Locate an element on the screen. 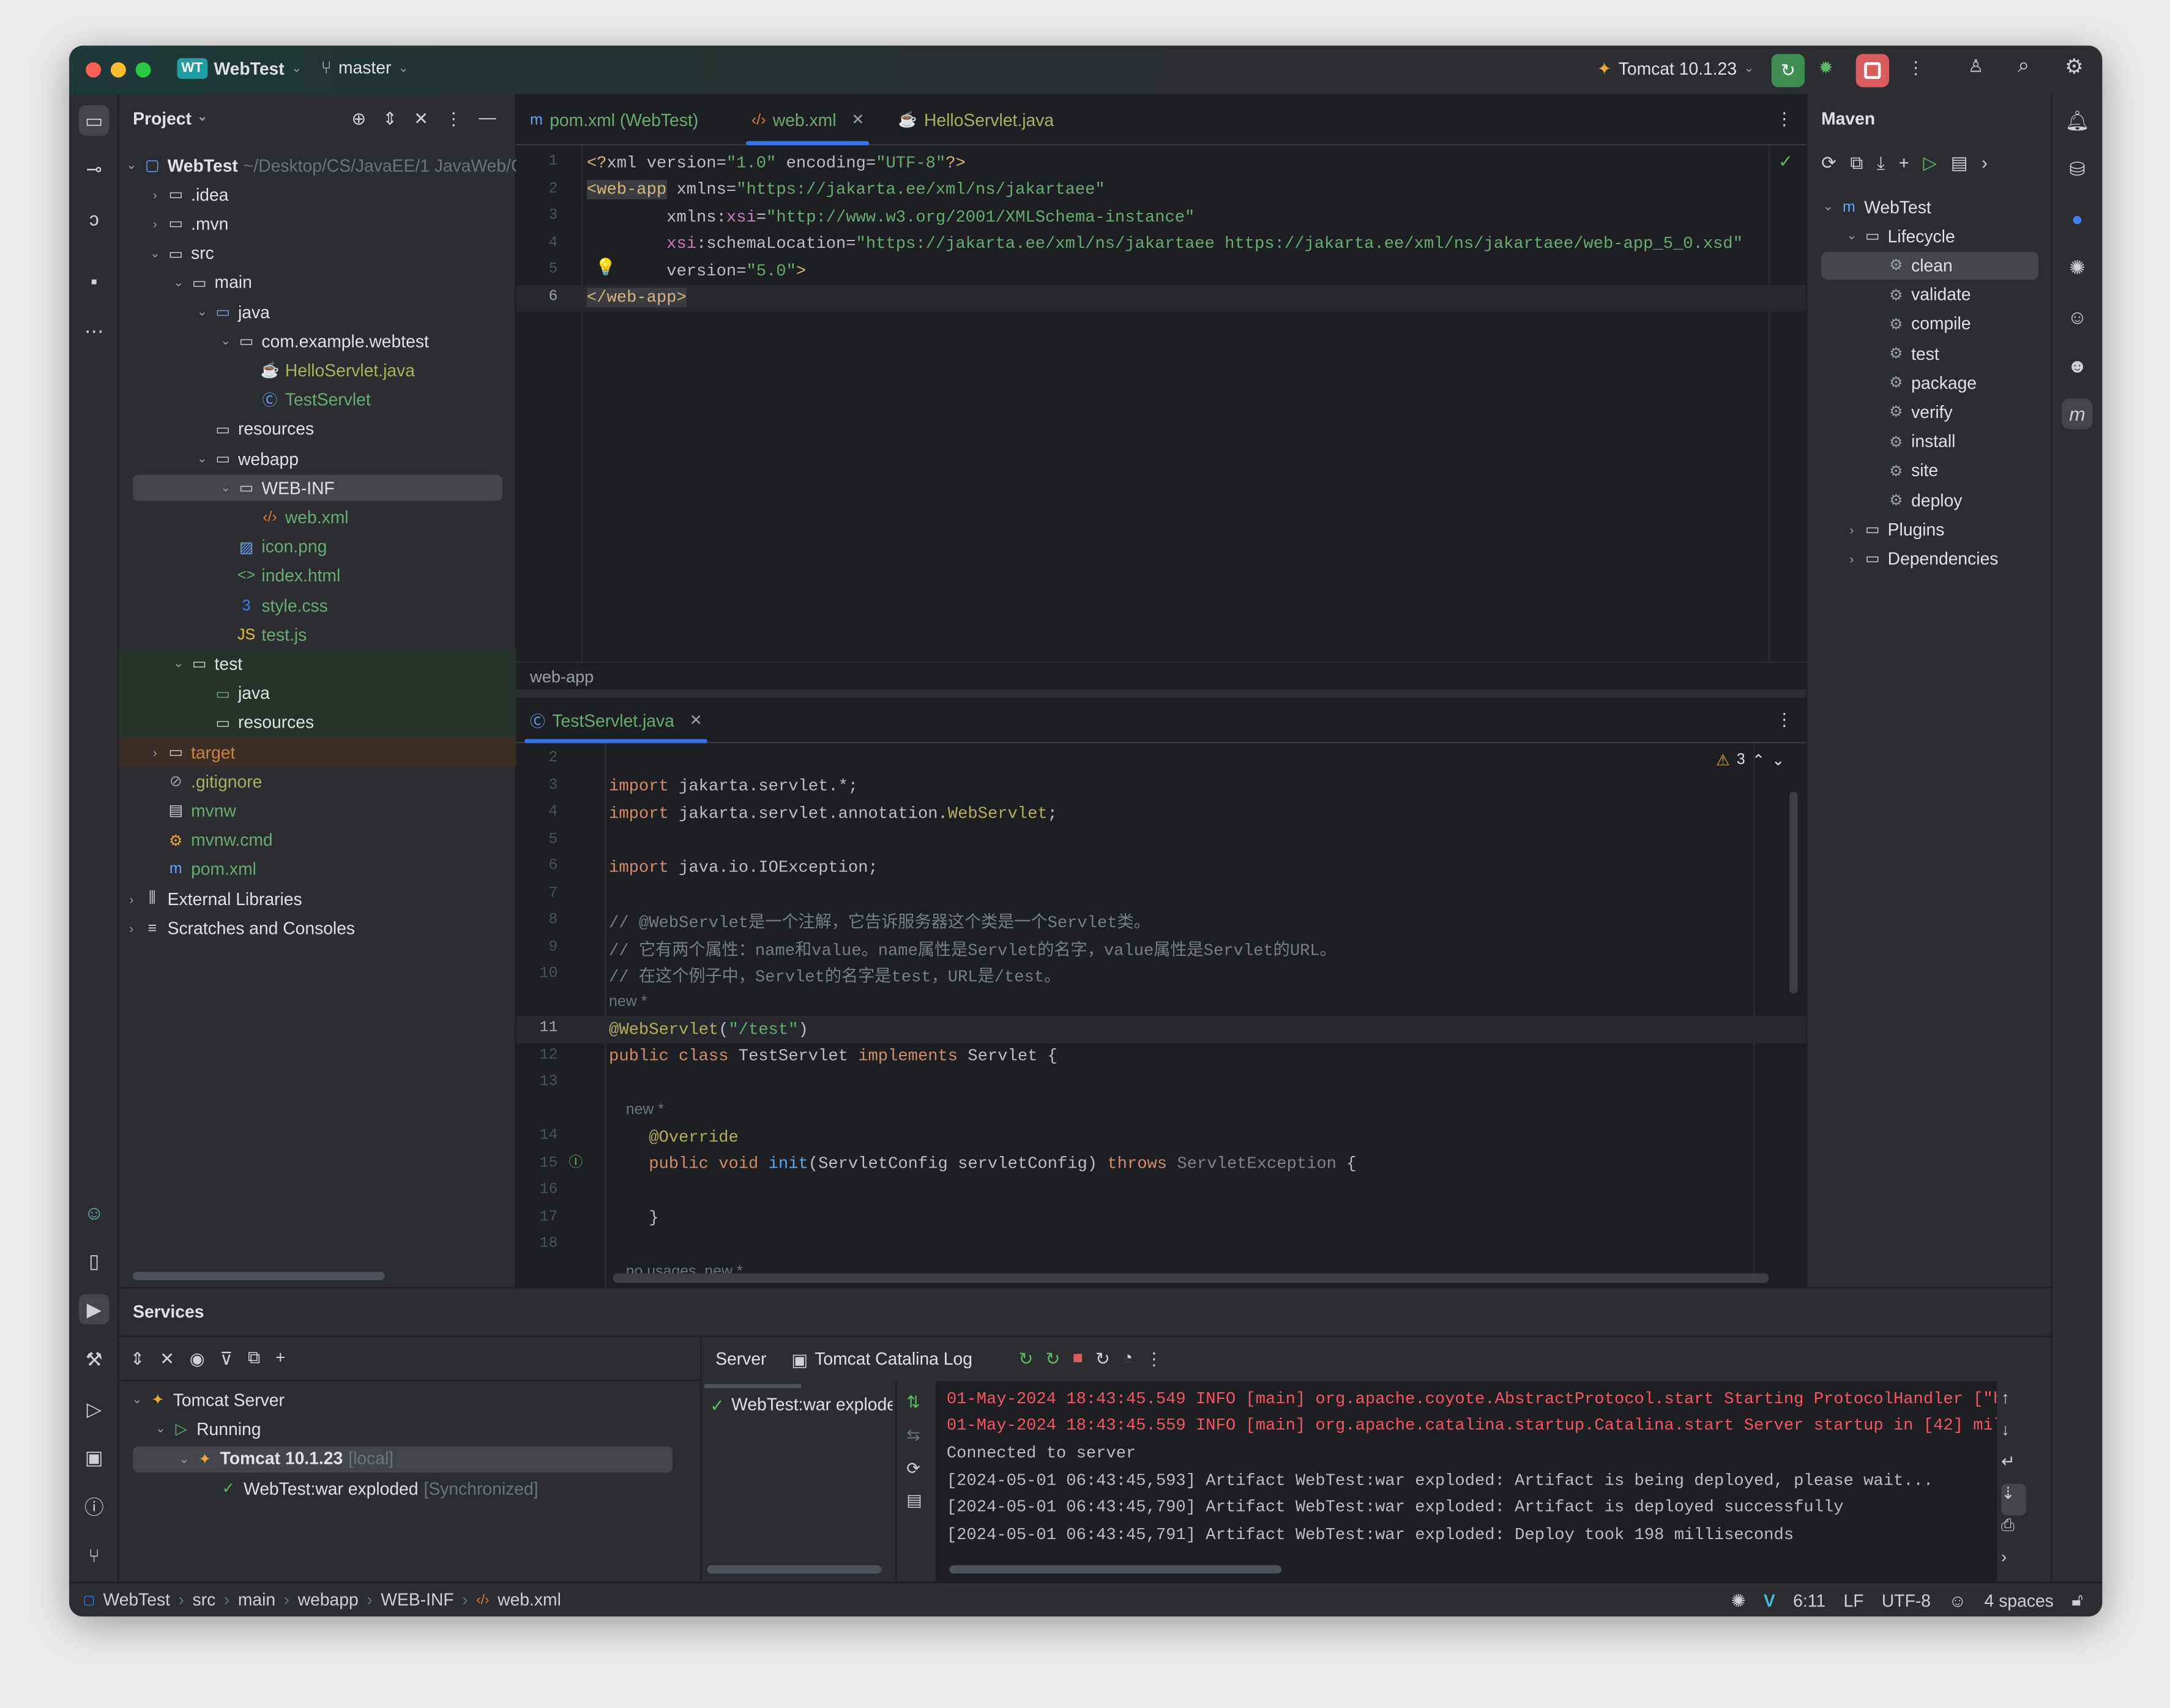  view-options-eye-icon: ◉ is located at coordinates (198, 1359).